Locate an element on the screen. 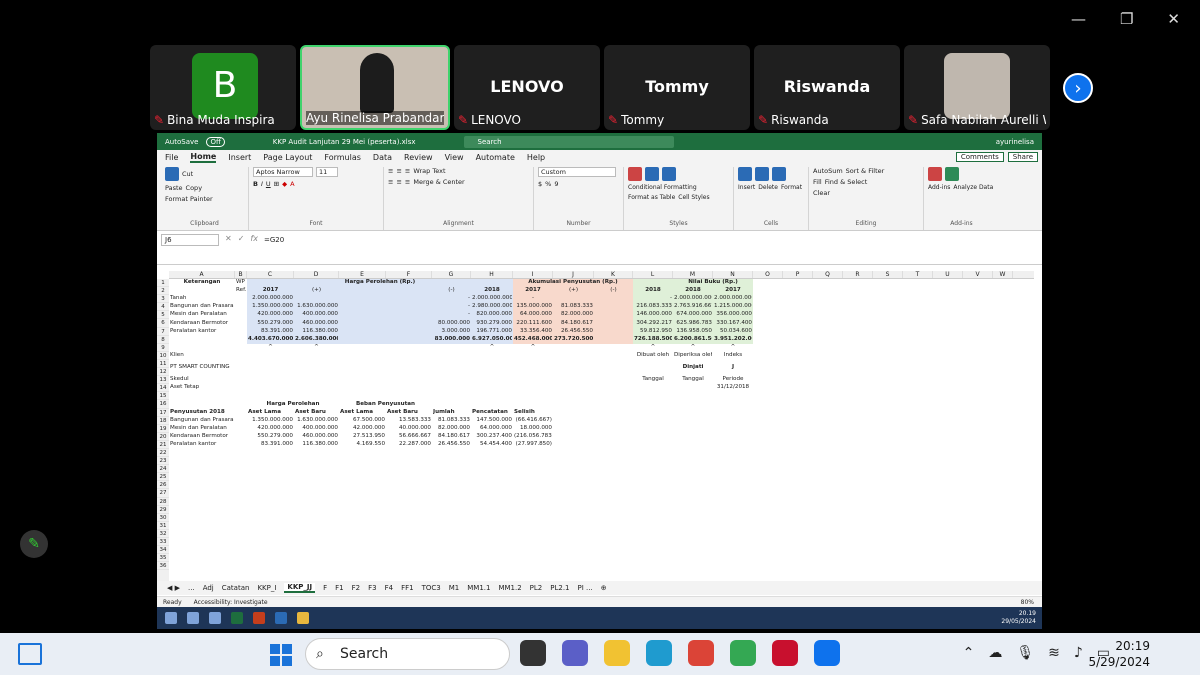  percent-icon: % is located at coordinates (548, 184).